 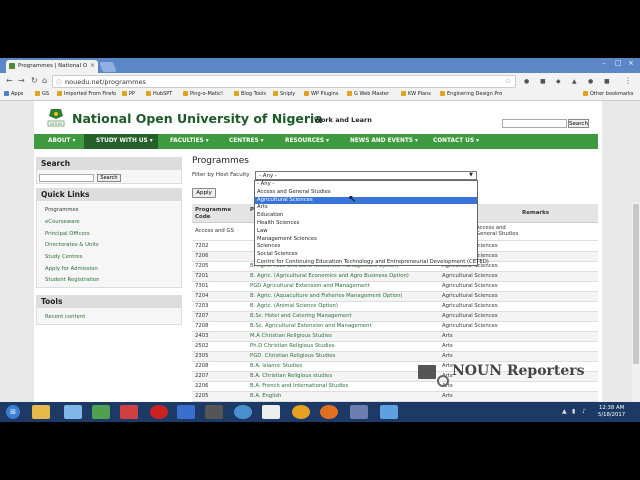 What do you see at coordinates (366, 200) in the screenshot?
I see `dropdown-option: Agricultural Sciences` at bounding box center [366, 200].